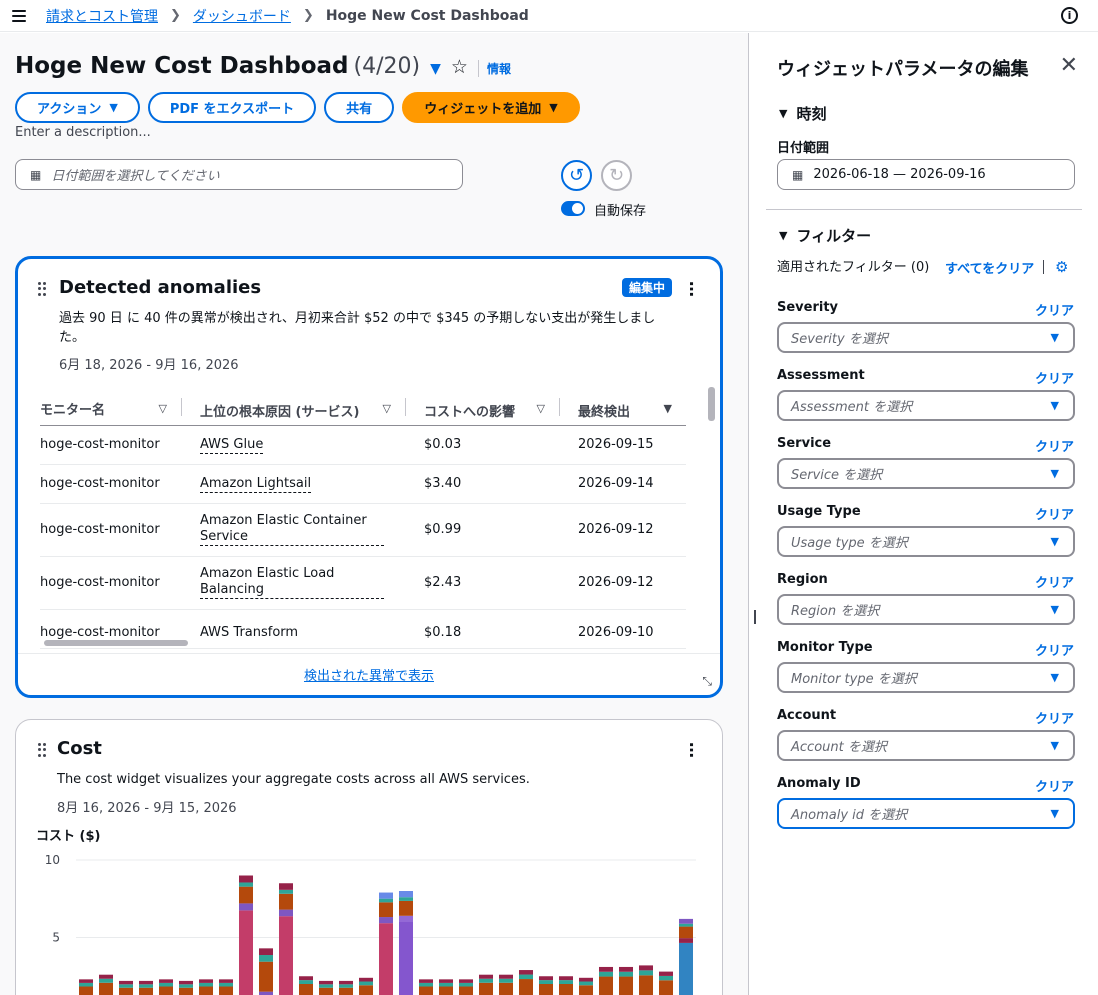 The width and height of the screenshot is (1098, 995). Describe the element at coordinates (926, 174) in the screenshot. I see `date-range-field: ▦ 2026-06-18 — 2026-09-16` at that location.